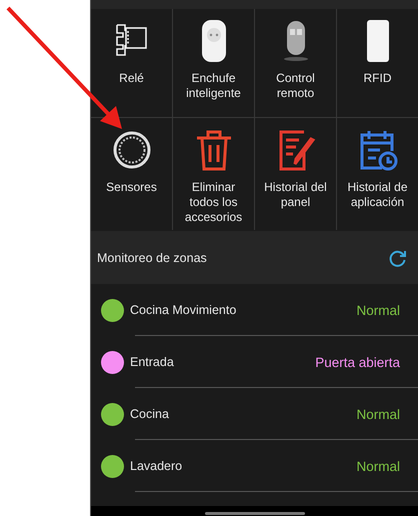  Describe the element at coordinates (157, 466) in the screenshot. I see `zone-name: Lavadero` at that location.